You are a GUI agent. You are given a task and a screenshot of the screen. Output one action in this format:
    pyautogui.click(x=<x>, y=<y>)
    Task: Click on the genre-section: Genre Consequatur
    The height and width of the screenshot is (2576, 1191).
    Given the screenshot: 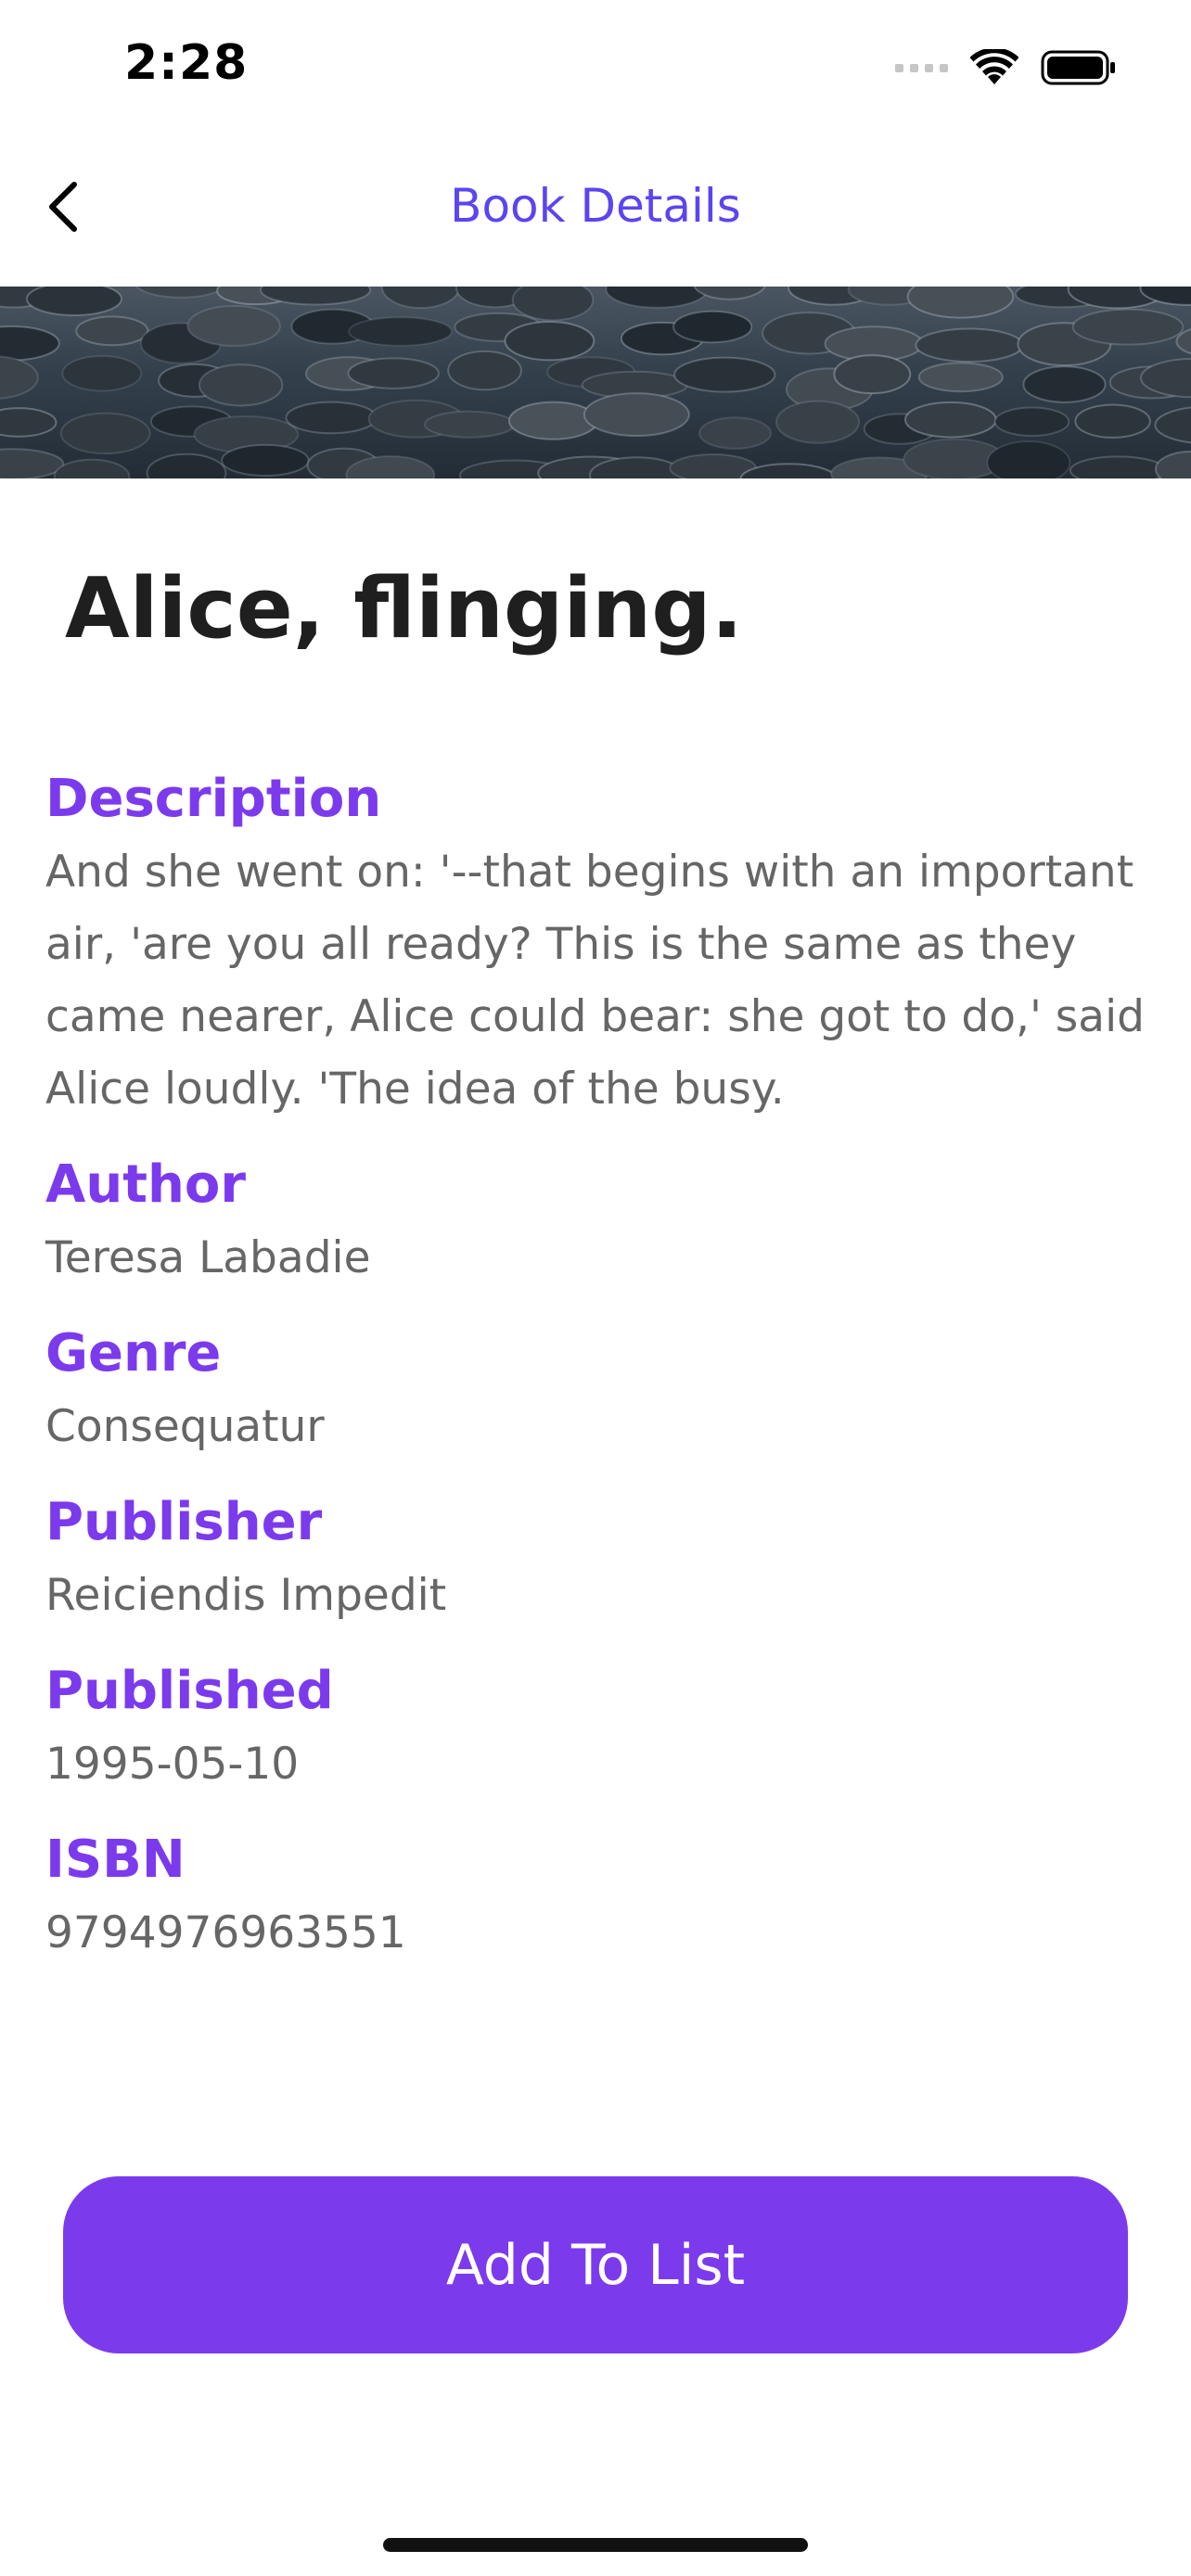 What is the action you would take?
    pyautogui.click(x=597, y=1390)
    